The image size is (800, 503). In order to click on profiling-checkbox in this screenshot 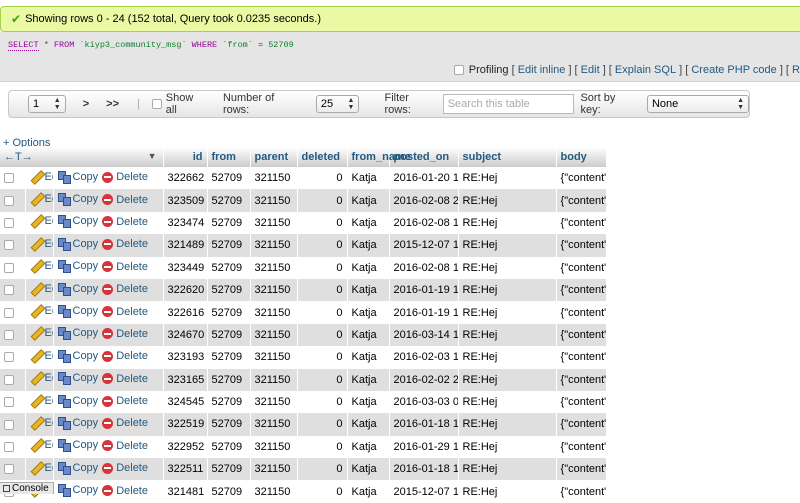, I will do `click(458, 70)`.